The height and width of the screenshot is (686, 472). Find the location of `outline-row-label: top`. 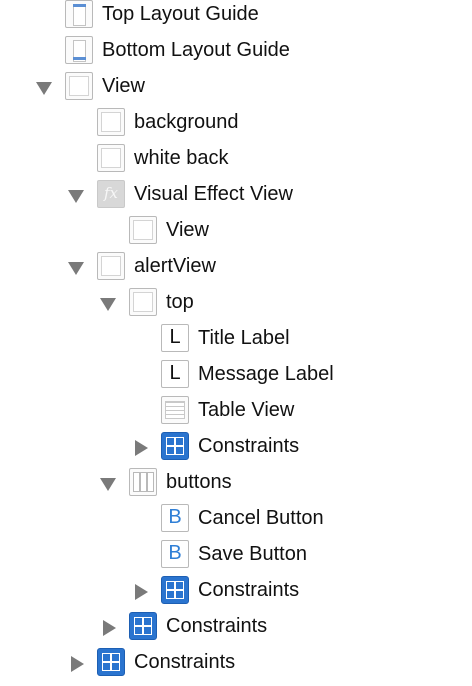

outline-row-label: top is located at coordinates (180, 302).